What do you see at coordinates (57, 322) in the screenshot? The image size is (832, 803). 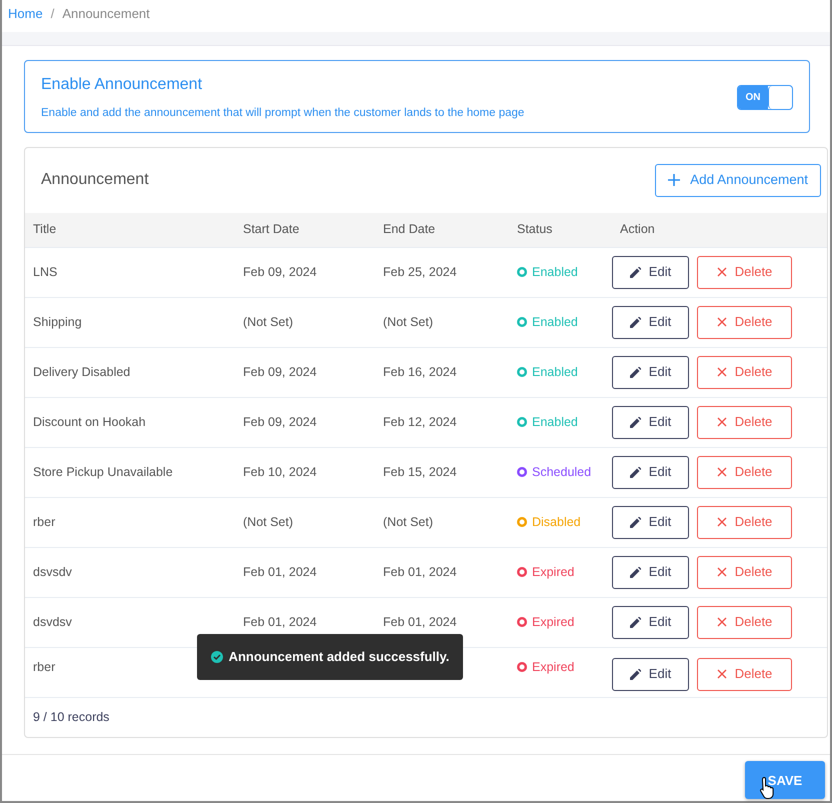 I see `table-cell-text: Shipping` at bounding box center [57, 322].